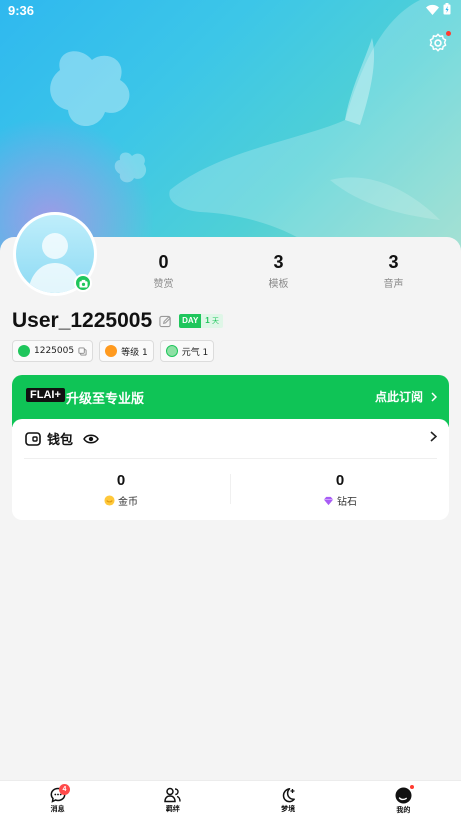  Describe the element at coordinates (57, 801) in the screenshot. I see `nav-messages: 4 消息` at that location.